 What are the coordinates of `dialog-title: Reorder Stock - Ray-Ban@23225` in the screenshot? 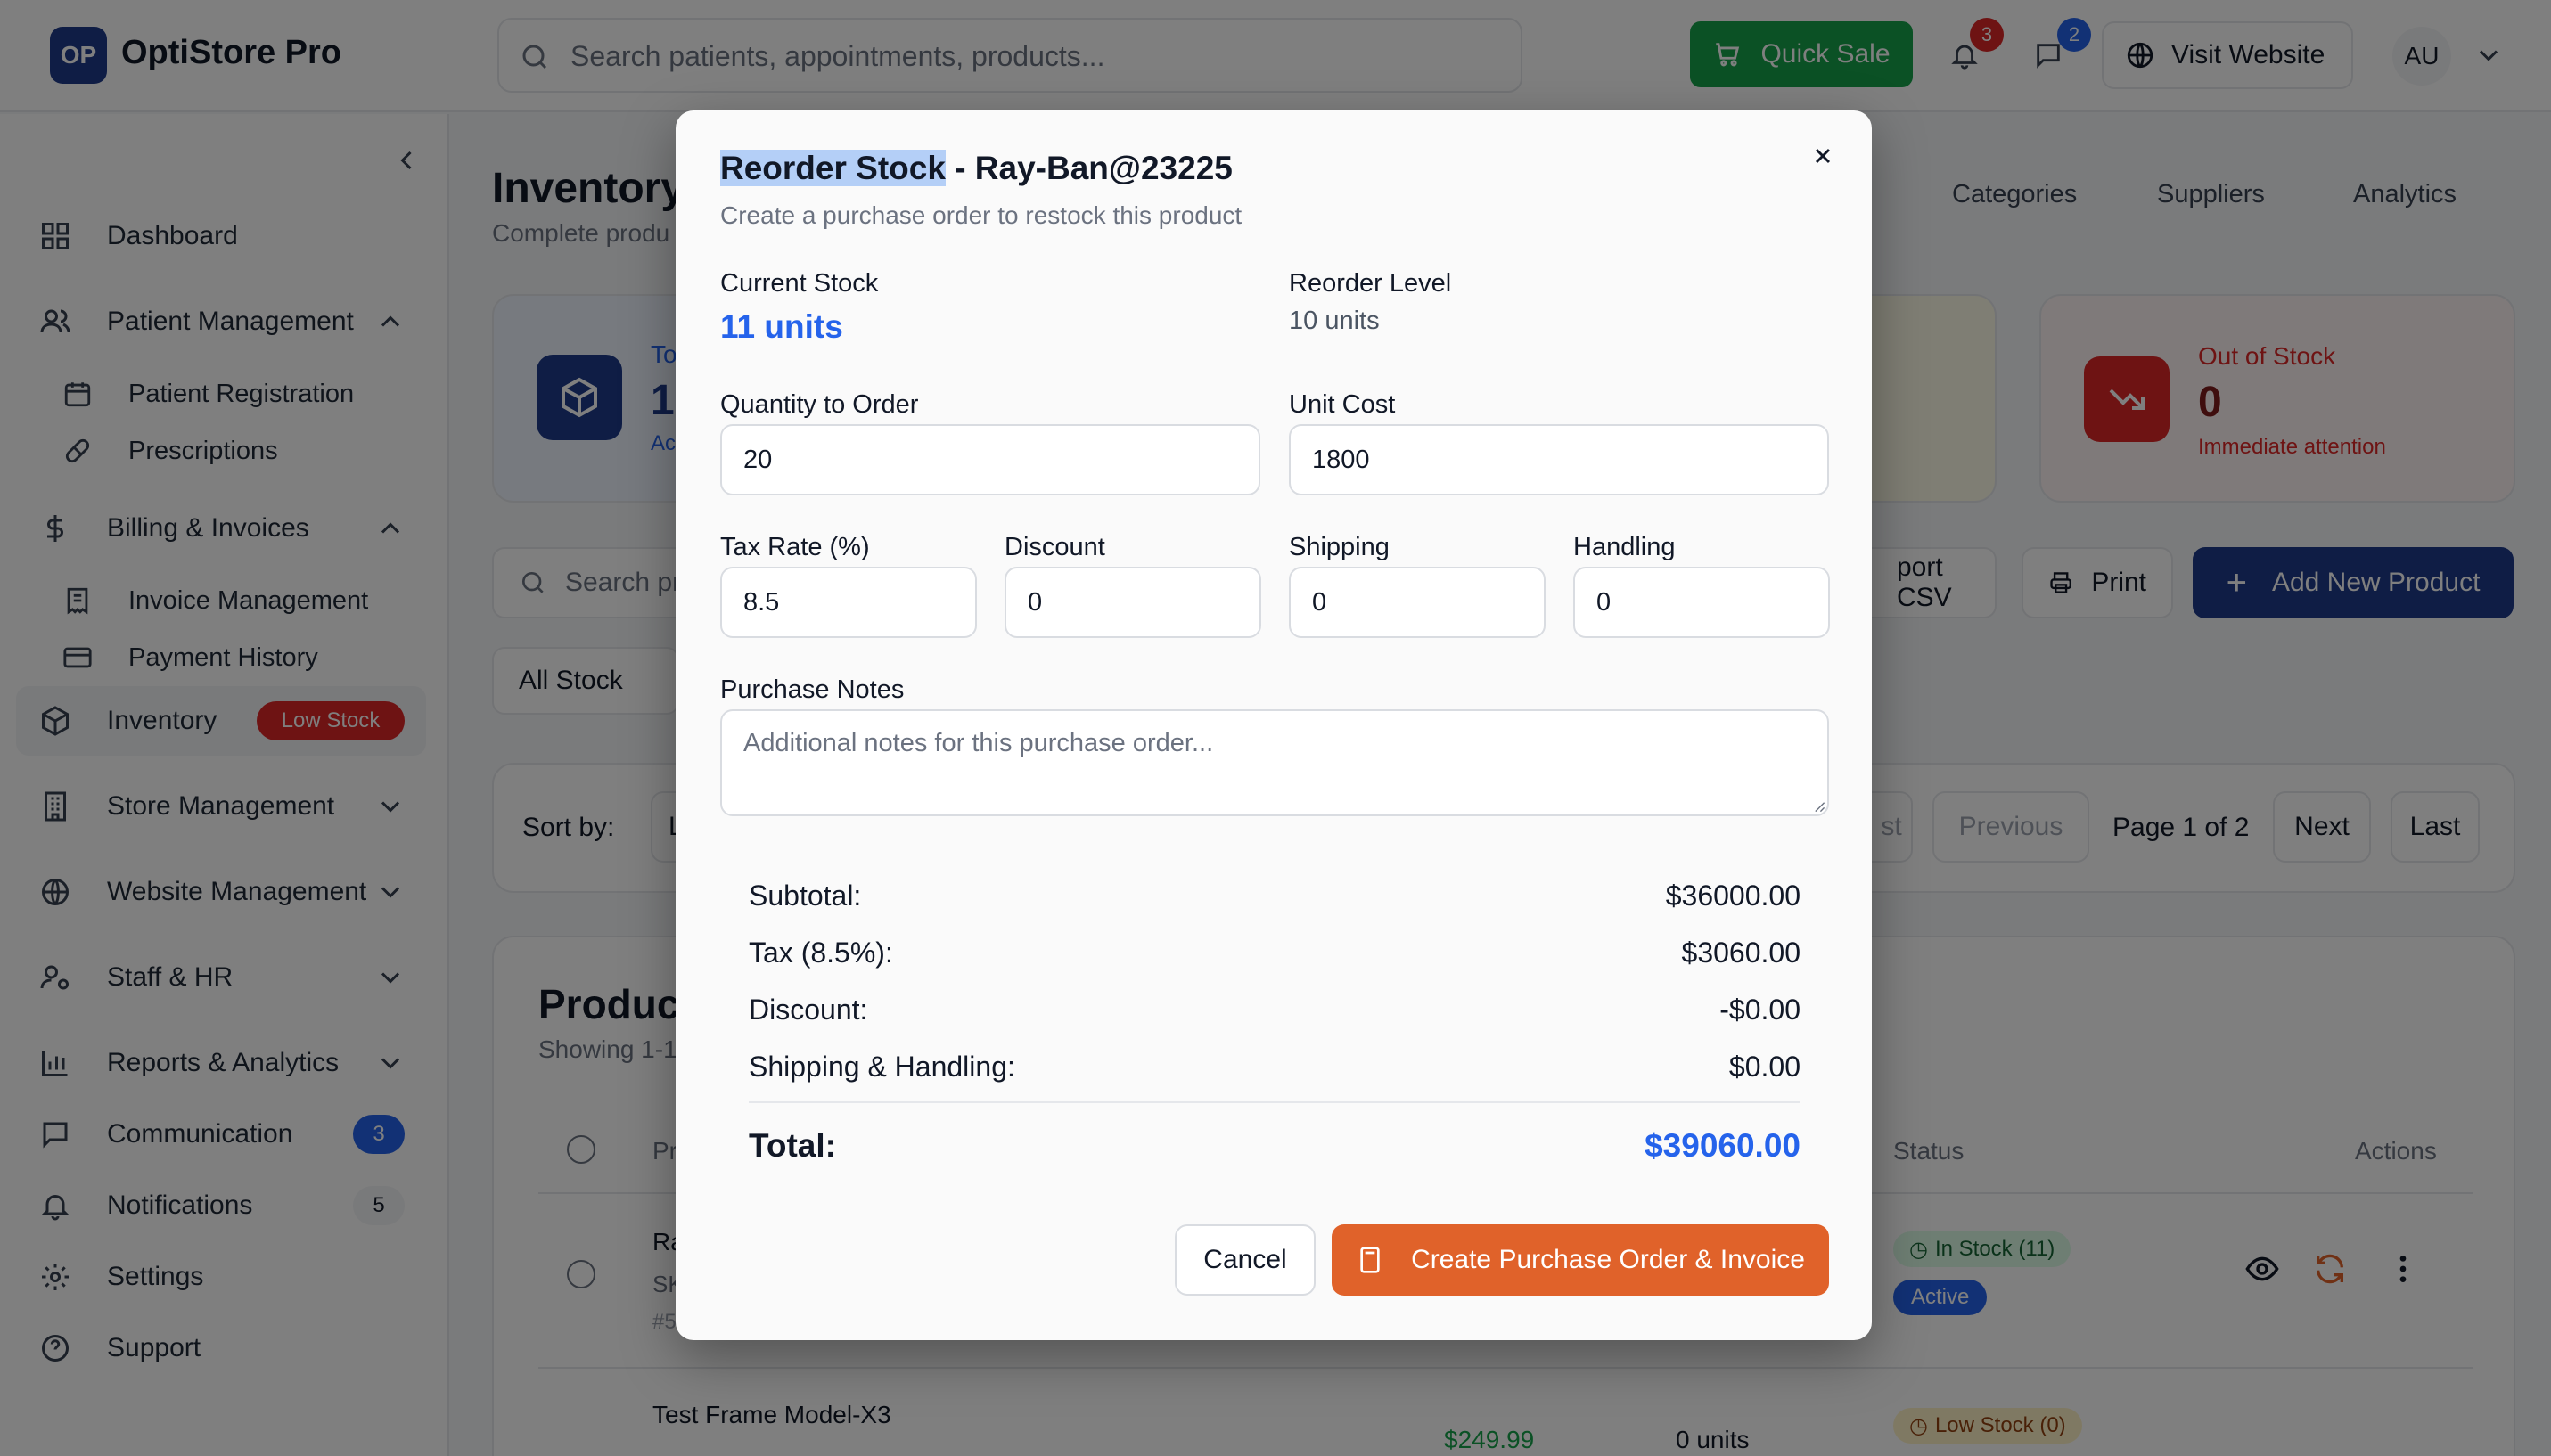 It's located at (976, 168).